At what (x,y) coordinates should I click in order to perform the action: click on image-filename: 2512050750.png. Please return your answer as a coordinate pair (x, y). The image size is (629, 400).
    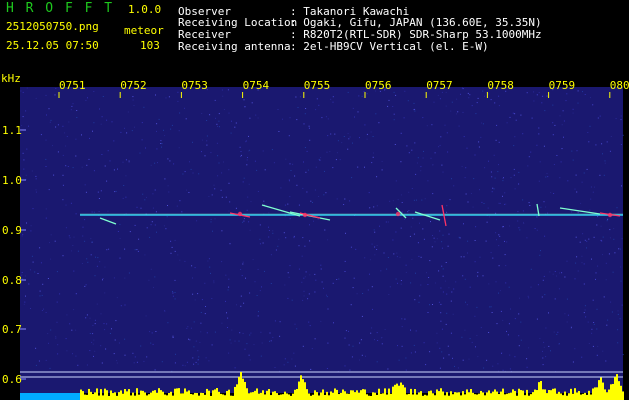
    Looking at the image, I should click on (52, 26).